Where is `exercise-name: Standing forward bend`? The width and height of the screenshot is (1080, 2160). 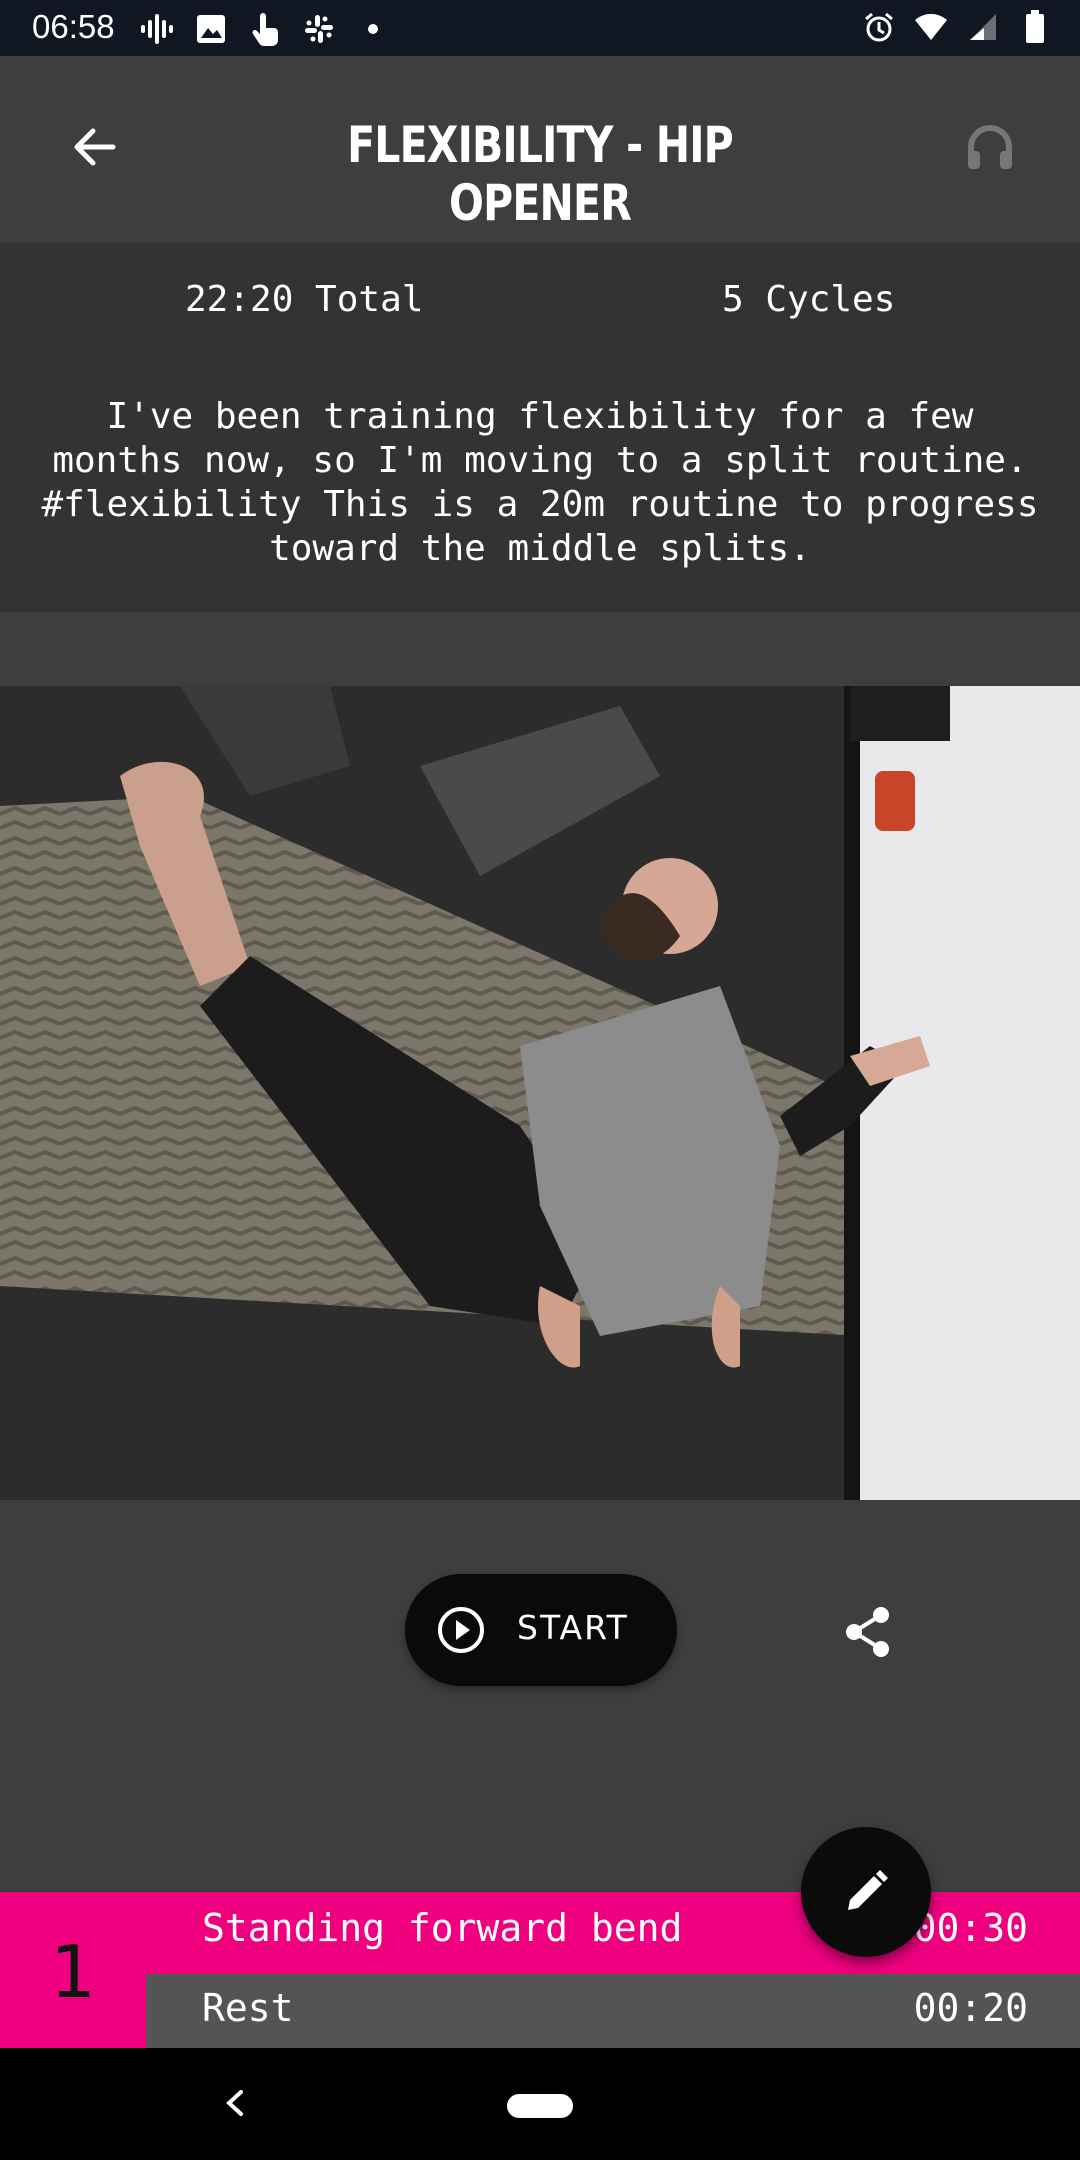
exercise-name: Standing forward bend is located at coordinates (442, 1928).